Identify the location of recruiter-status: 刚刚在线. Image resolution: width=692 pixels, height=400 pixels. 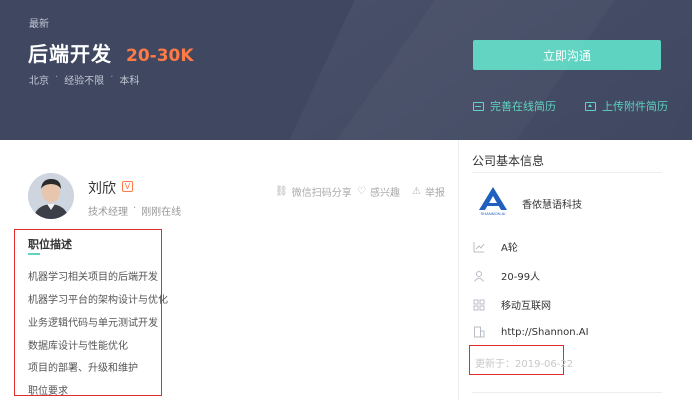
(161, 212).